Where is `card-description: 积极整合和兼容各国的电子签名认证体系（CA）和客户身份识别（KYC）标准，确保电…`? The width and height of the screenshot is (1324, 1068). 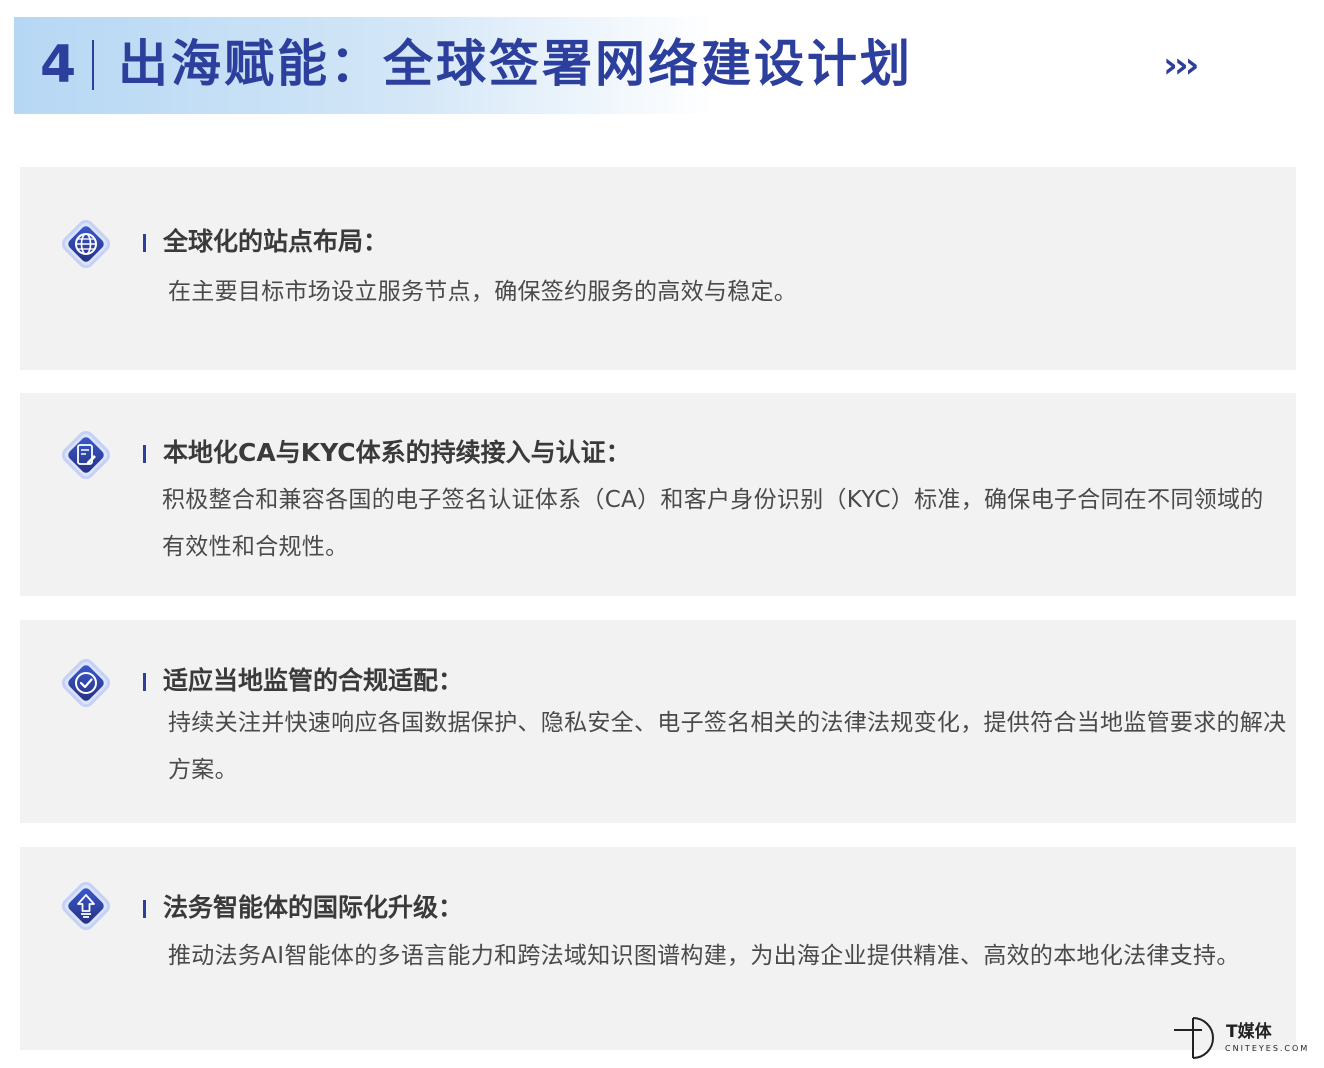
card-description: 积极整合和兼容各国的电子签名认证体系（CA）和客户身份识别（KYC）标准，确保电… is located at coordinates (713, 523).